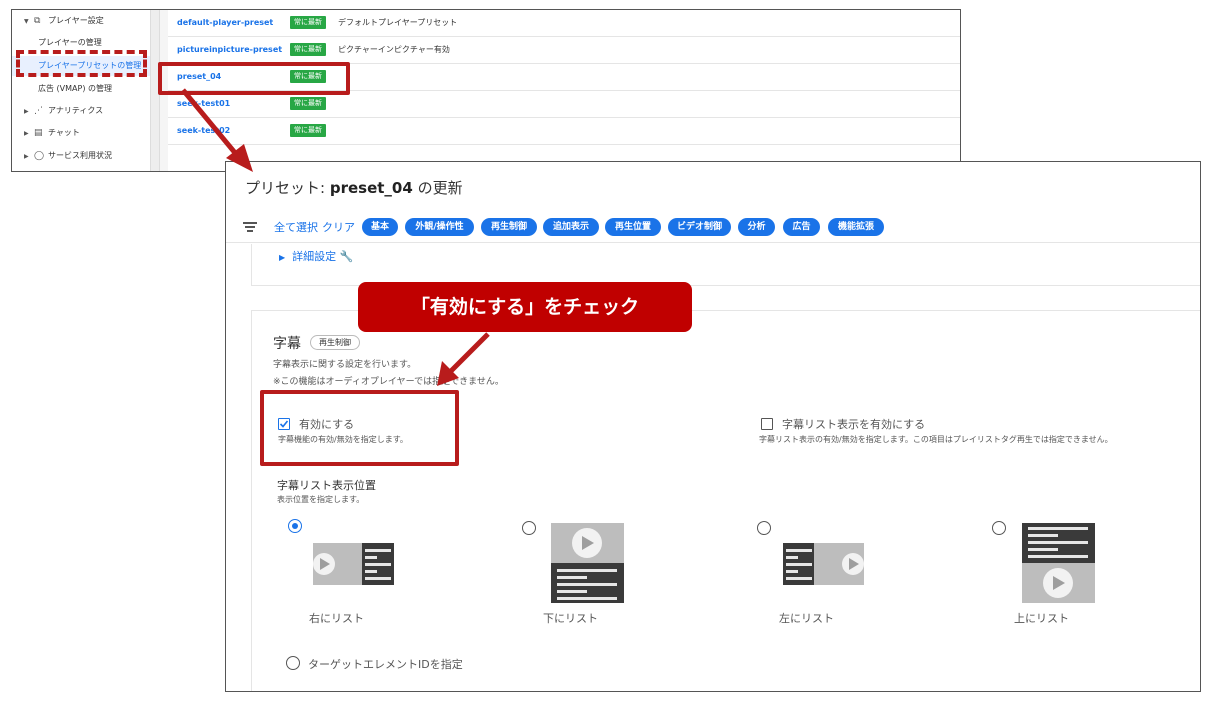 The height and width of the screenshot is (701, 1210). Describe the element at coordinates (764, 528) in the screenshot. I see `radio-left-list` at that location.